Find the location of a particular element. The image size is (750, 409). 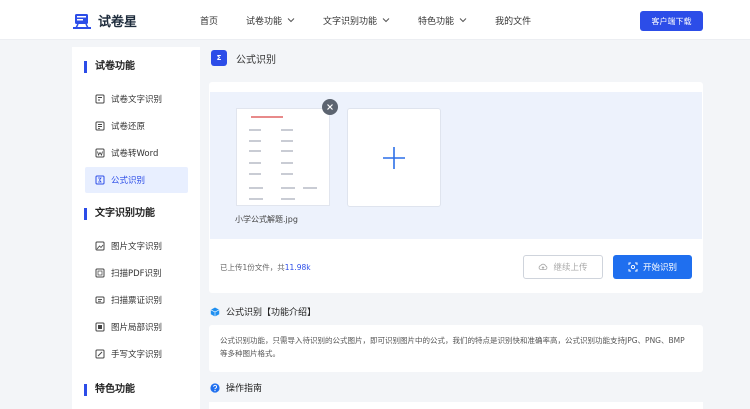

scan-pdf-icon is located at coordinates (100, 273).